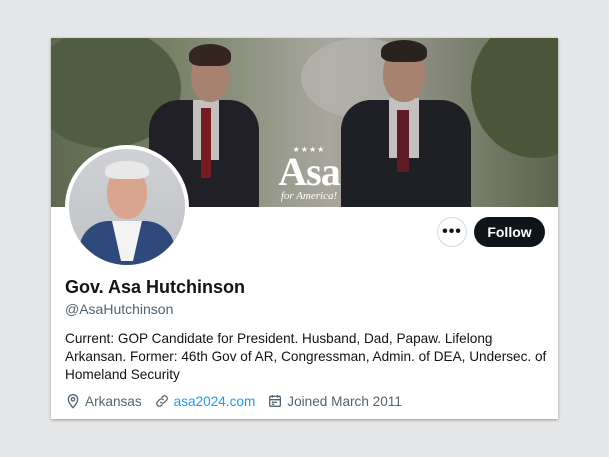  I want to click on website-link: asa2024.com, so click(215, 401).